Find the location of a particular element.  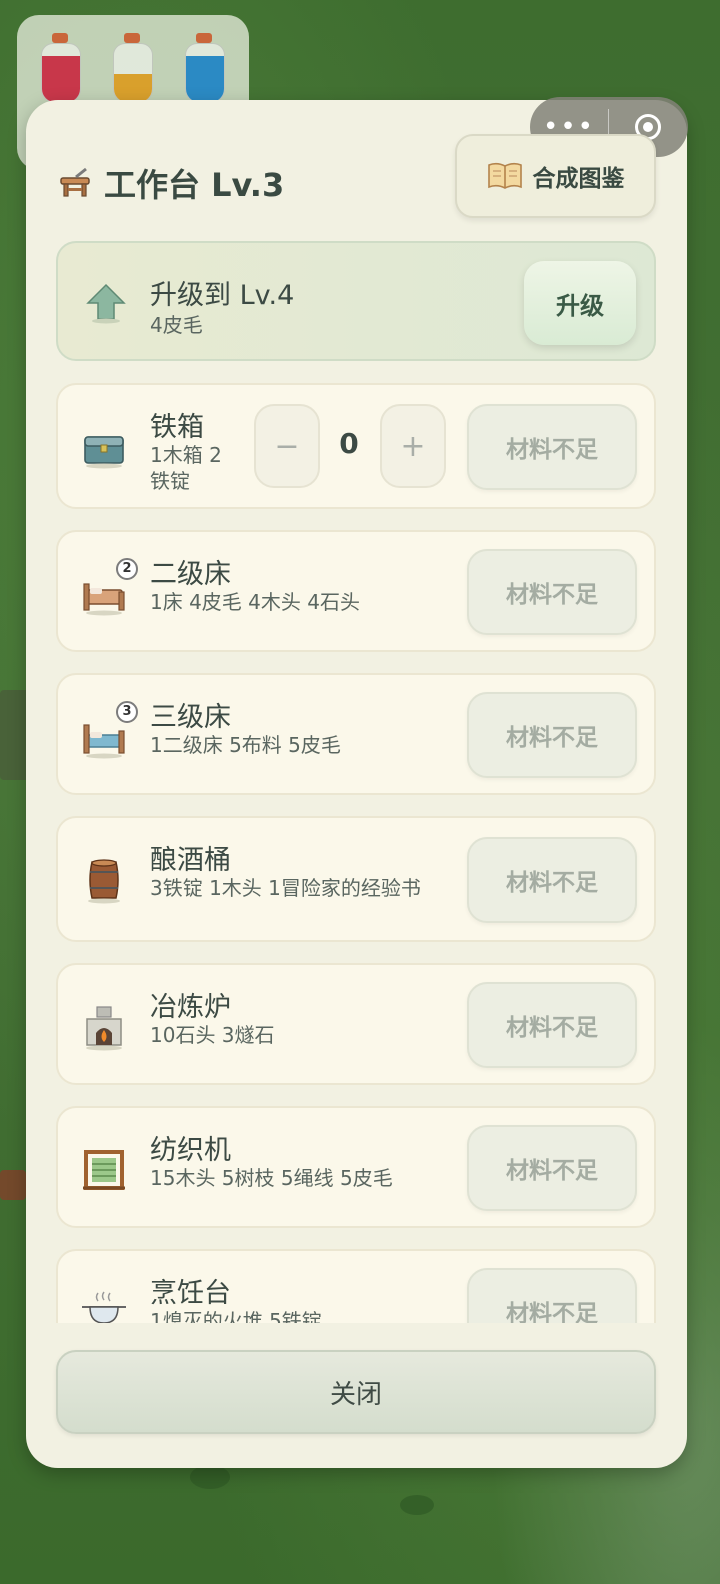

recipe-name: 纺织机 is located at coordinates (190, 1150).